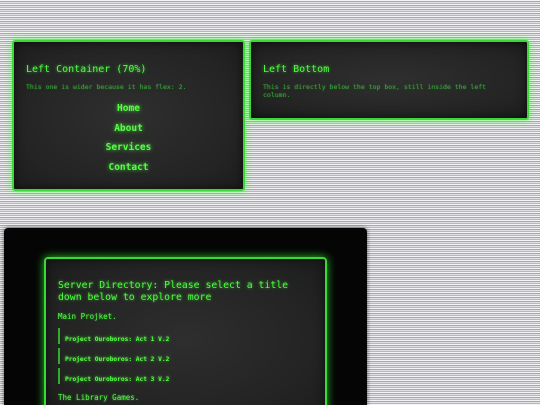 The height and width of the screenshot is (405, 540). What do you see at coordinates (87, 316) in the screenshot?
I see `main-project-label: Main Projket.` at bounding box center [87, 316].